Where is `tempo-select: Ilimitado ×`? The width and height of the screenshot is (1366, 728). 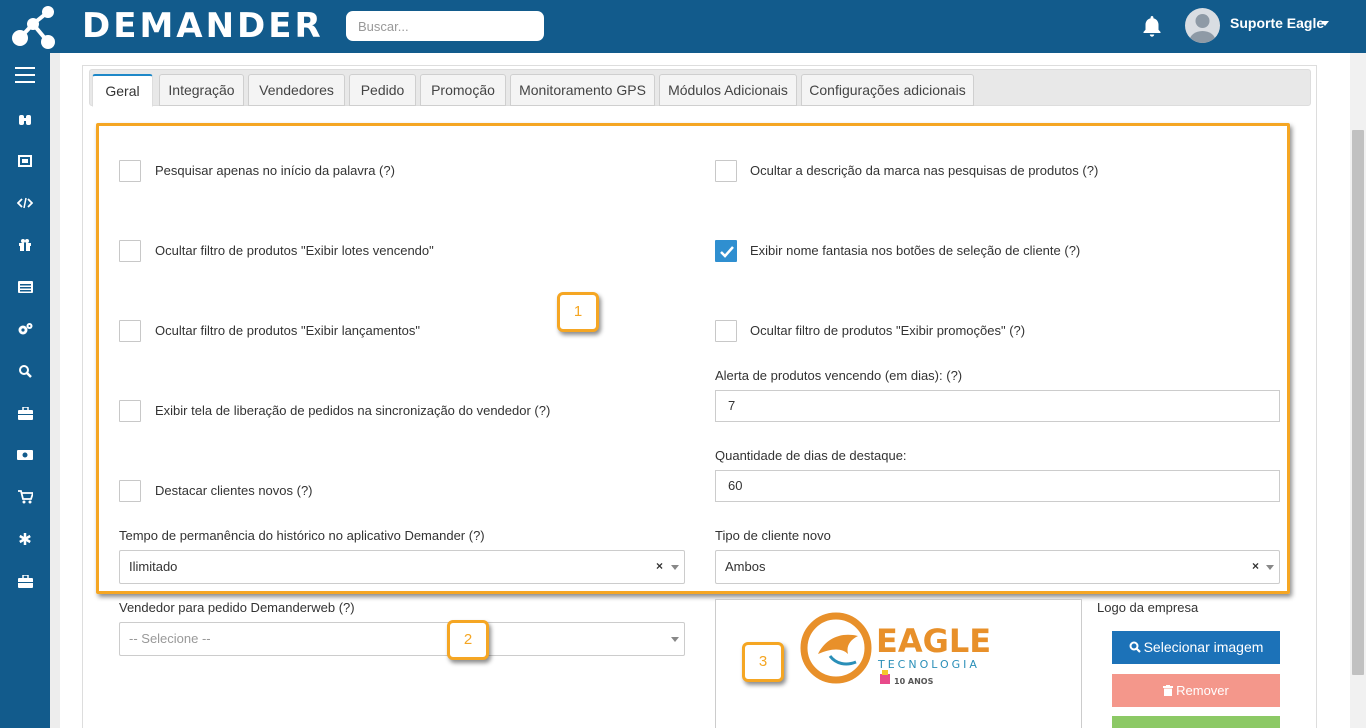
tempo-select: Ilimitado × is located at coordinates (402, 567).